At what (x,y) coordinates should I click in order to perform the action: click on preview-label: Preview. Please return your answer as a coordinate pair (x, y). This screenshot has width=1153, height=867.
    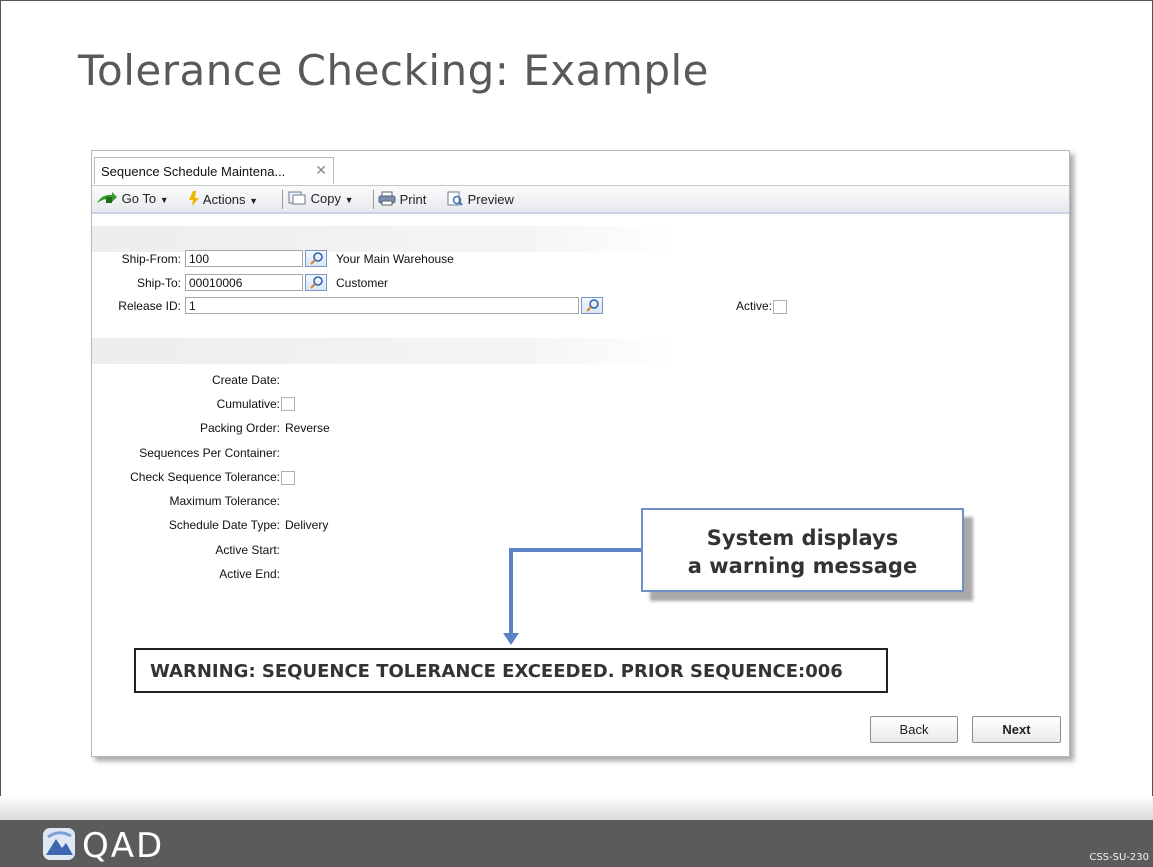
    Looking at the image, I should click on (490, 199).